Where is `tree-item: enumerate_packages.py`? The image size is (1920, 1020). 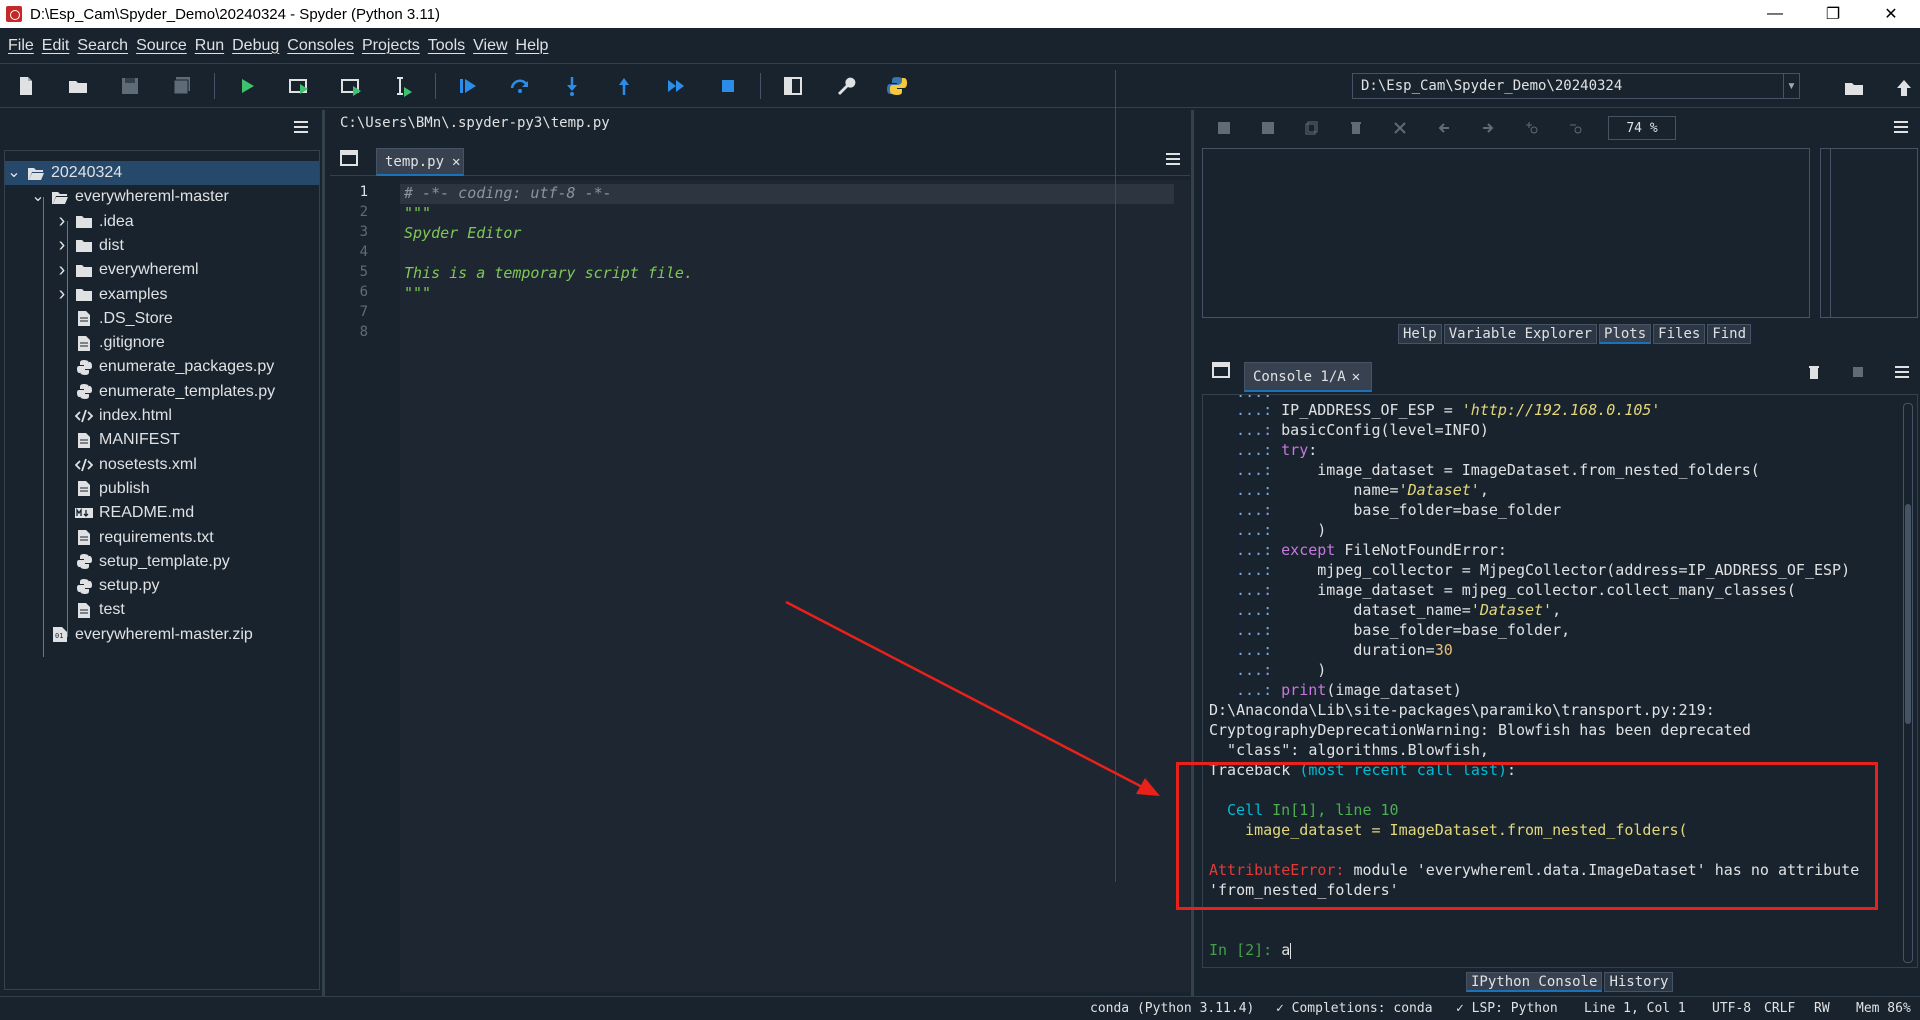
tree-item: enumerate_packages.py is located at coordinates (162, 367).